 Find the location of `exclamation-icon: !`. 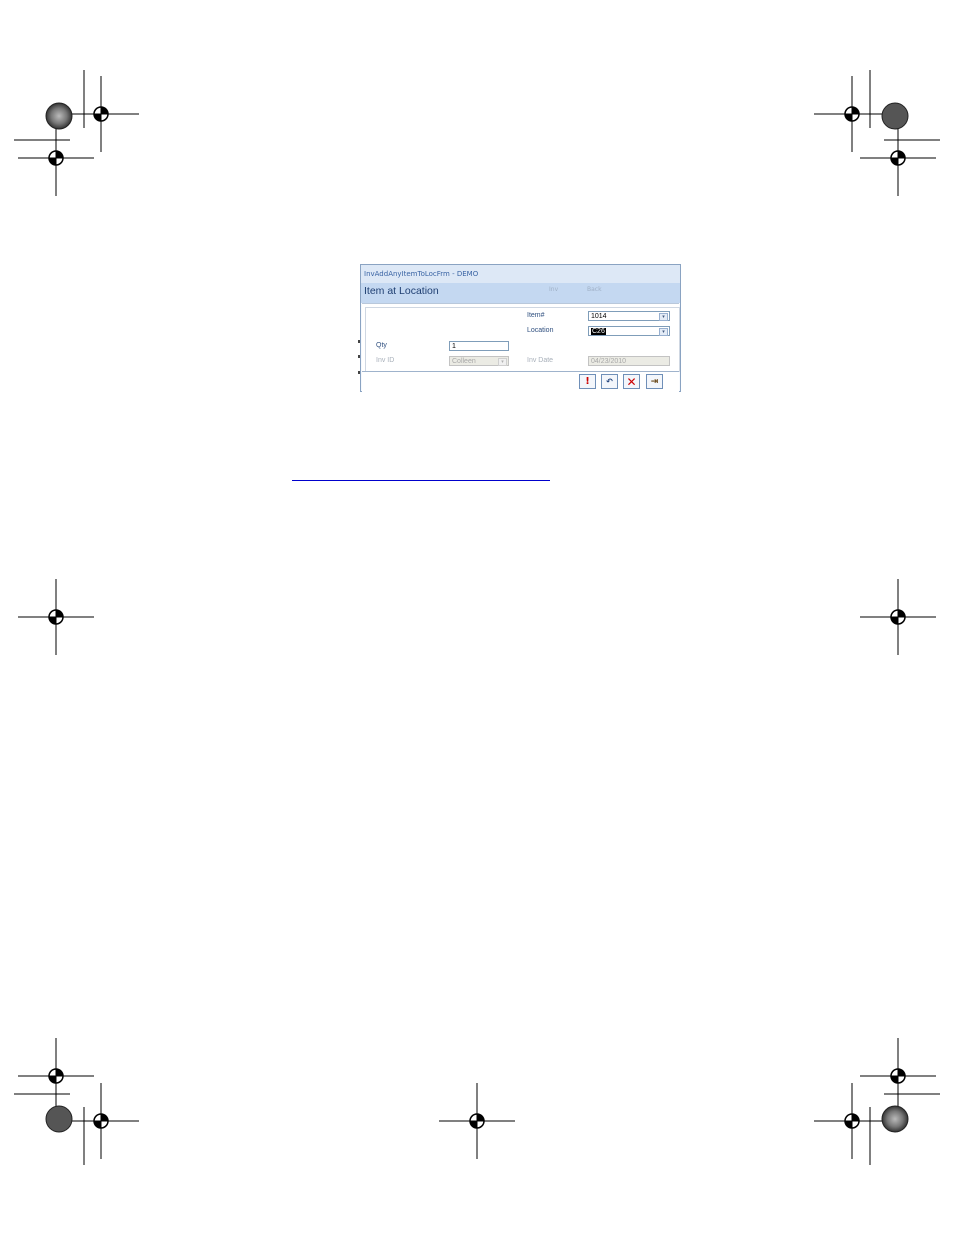

exclamation-icon: ! is located at coordinates (587, 381).